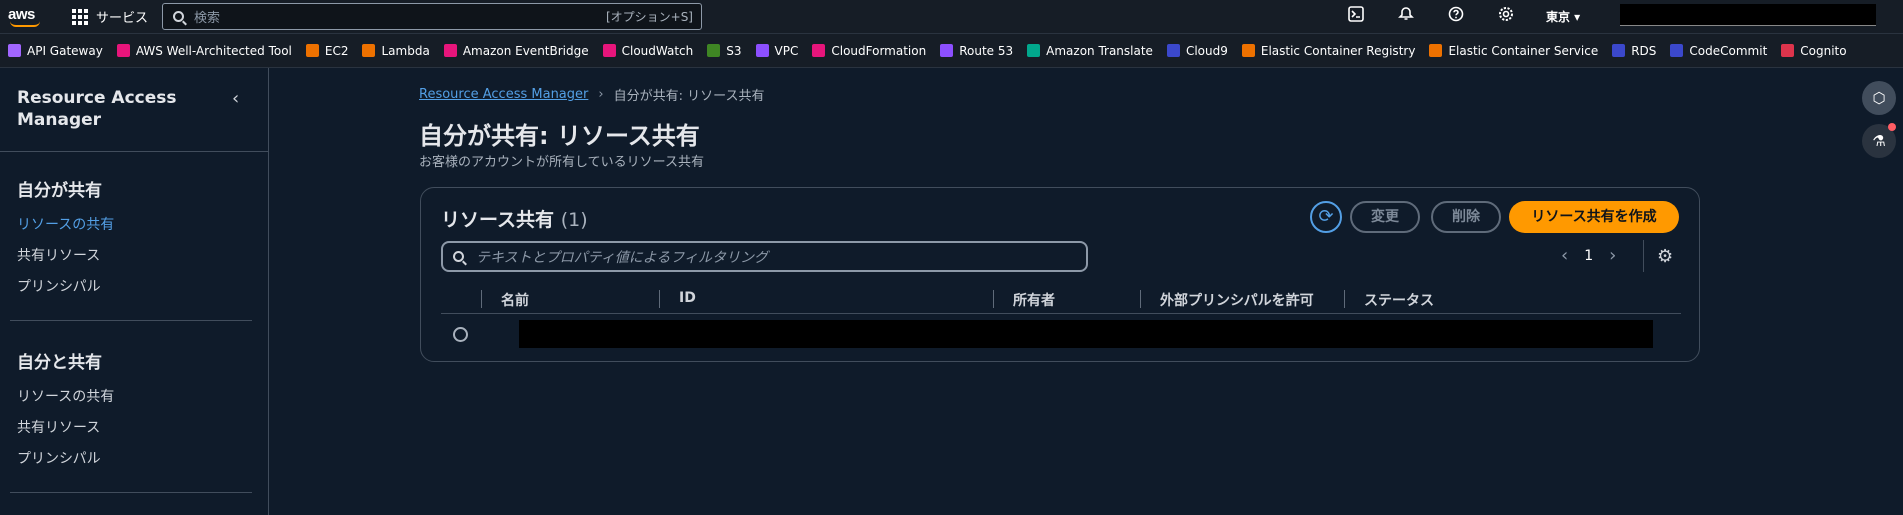 The image size is (1903, 515). I want to click on sidebar-item-resource-shares-2: リソースの共有, so click(65, 396).